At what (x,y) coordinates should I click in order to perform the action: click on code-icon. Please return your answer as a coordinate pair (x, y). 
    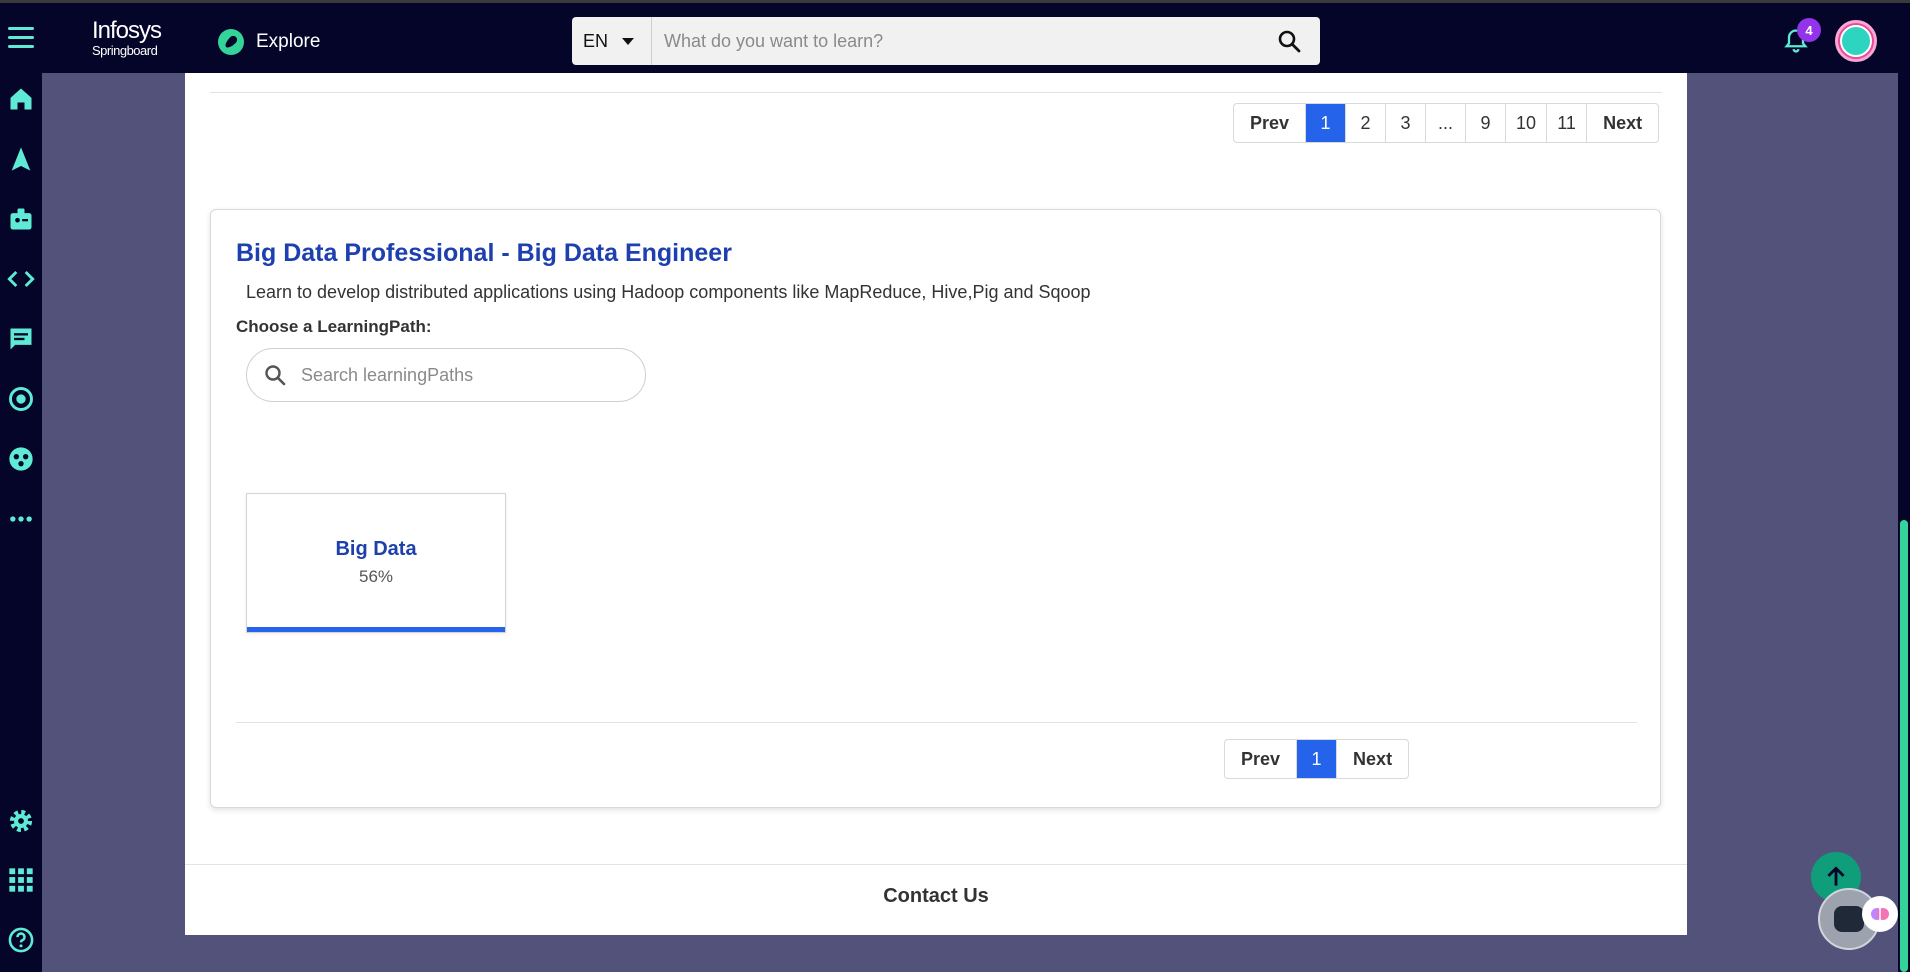
    Looking at the image, I should click on (21, 279).